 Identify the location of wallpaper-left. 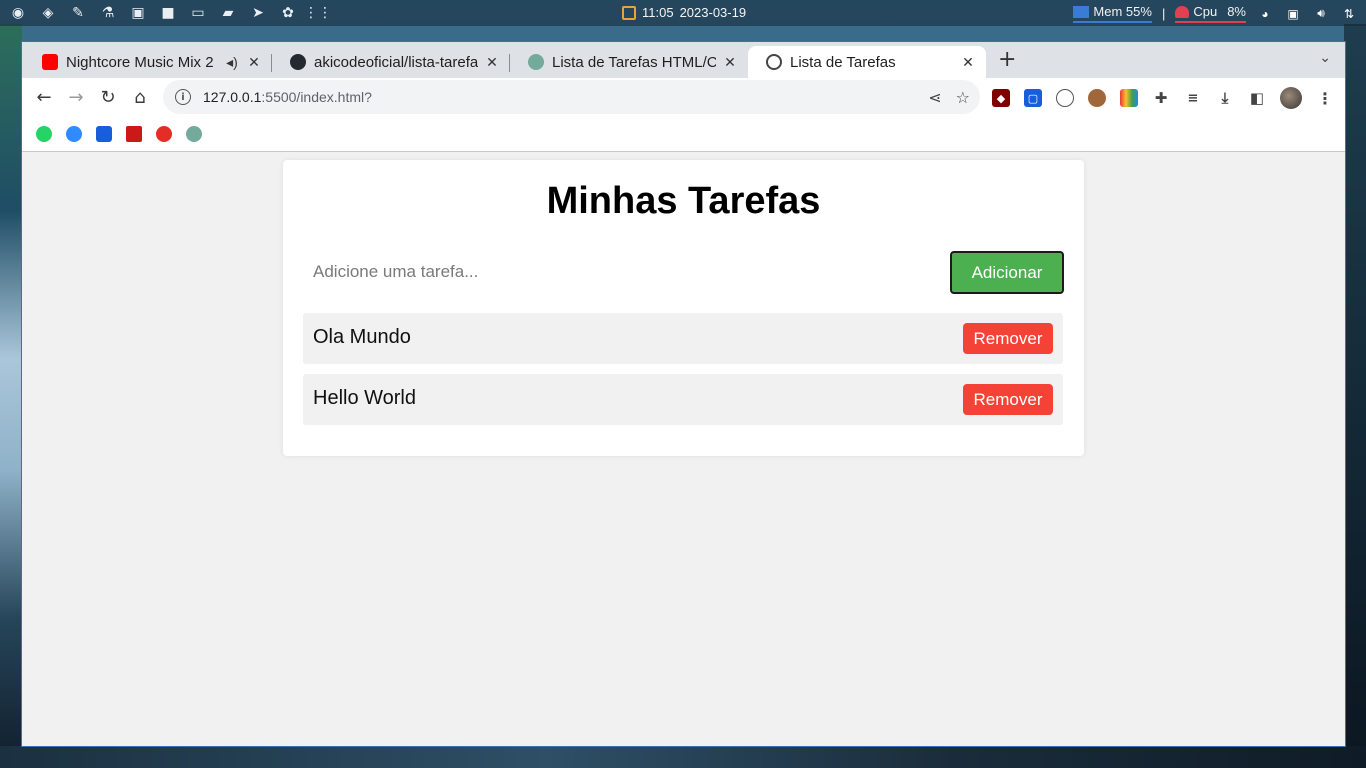
(11, 396).